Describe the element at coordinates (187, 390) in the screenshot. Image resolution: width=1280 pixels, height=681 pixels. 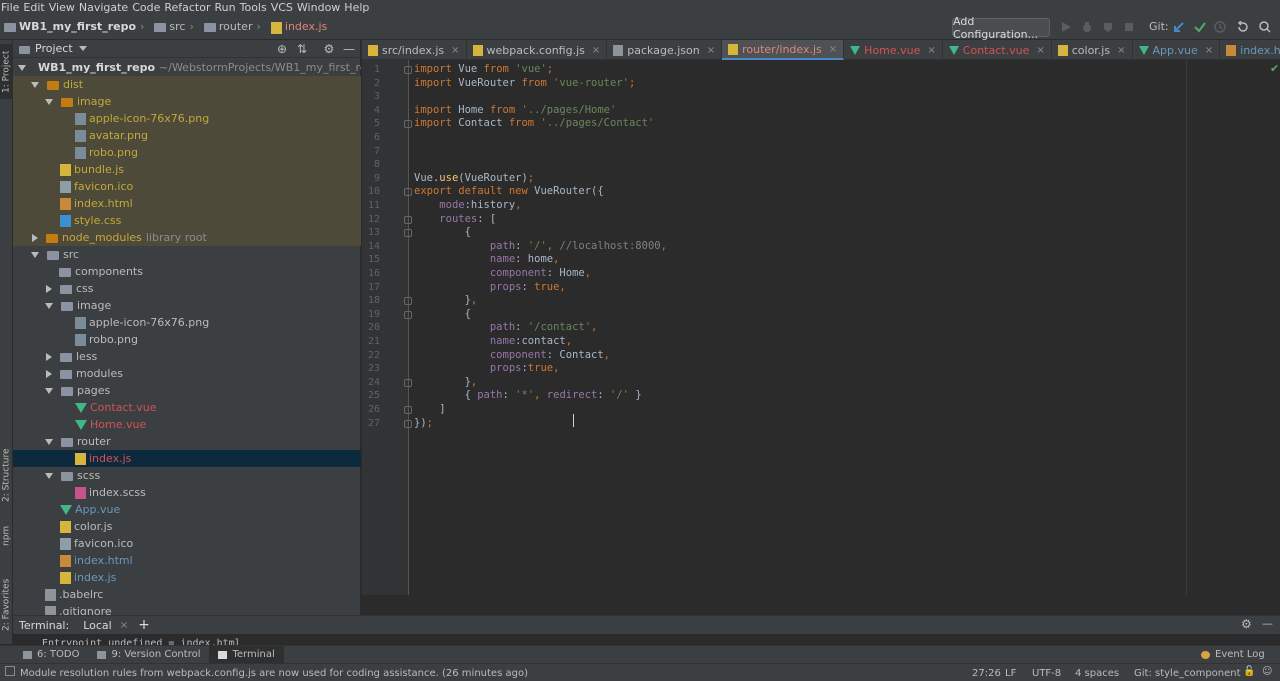
I see `tree-item-pages: pages` at that location.